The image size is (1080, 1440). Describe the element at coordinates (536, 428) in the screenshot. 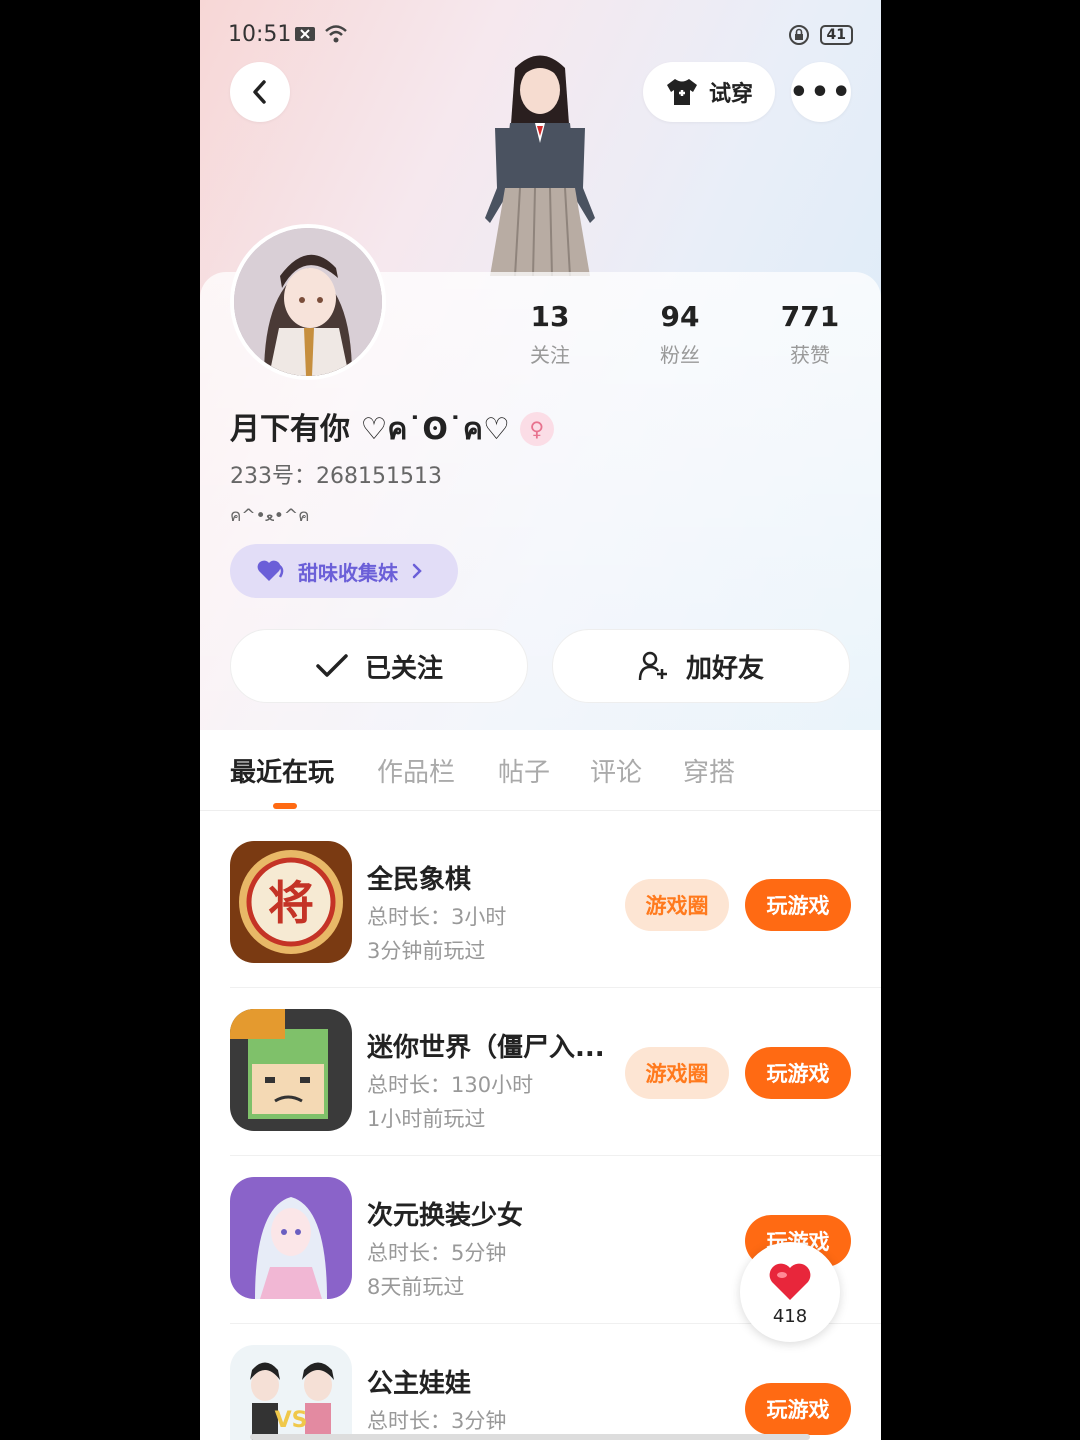

I see `female-icon: ♀` at that location.